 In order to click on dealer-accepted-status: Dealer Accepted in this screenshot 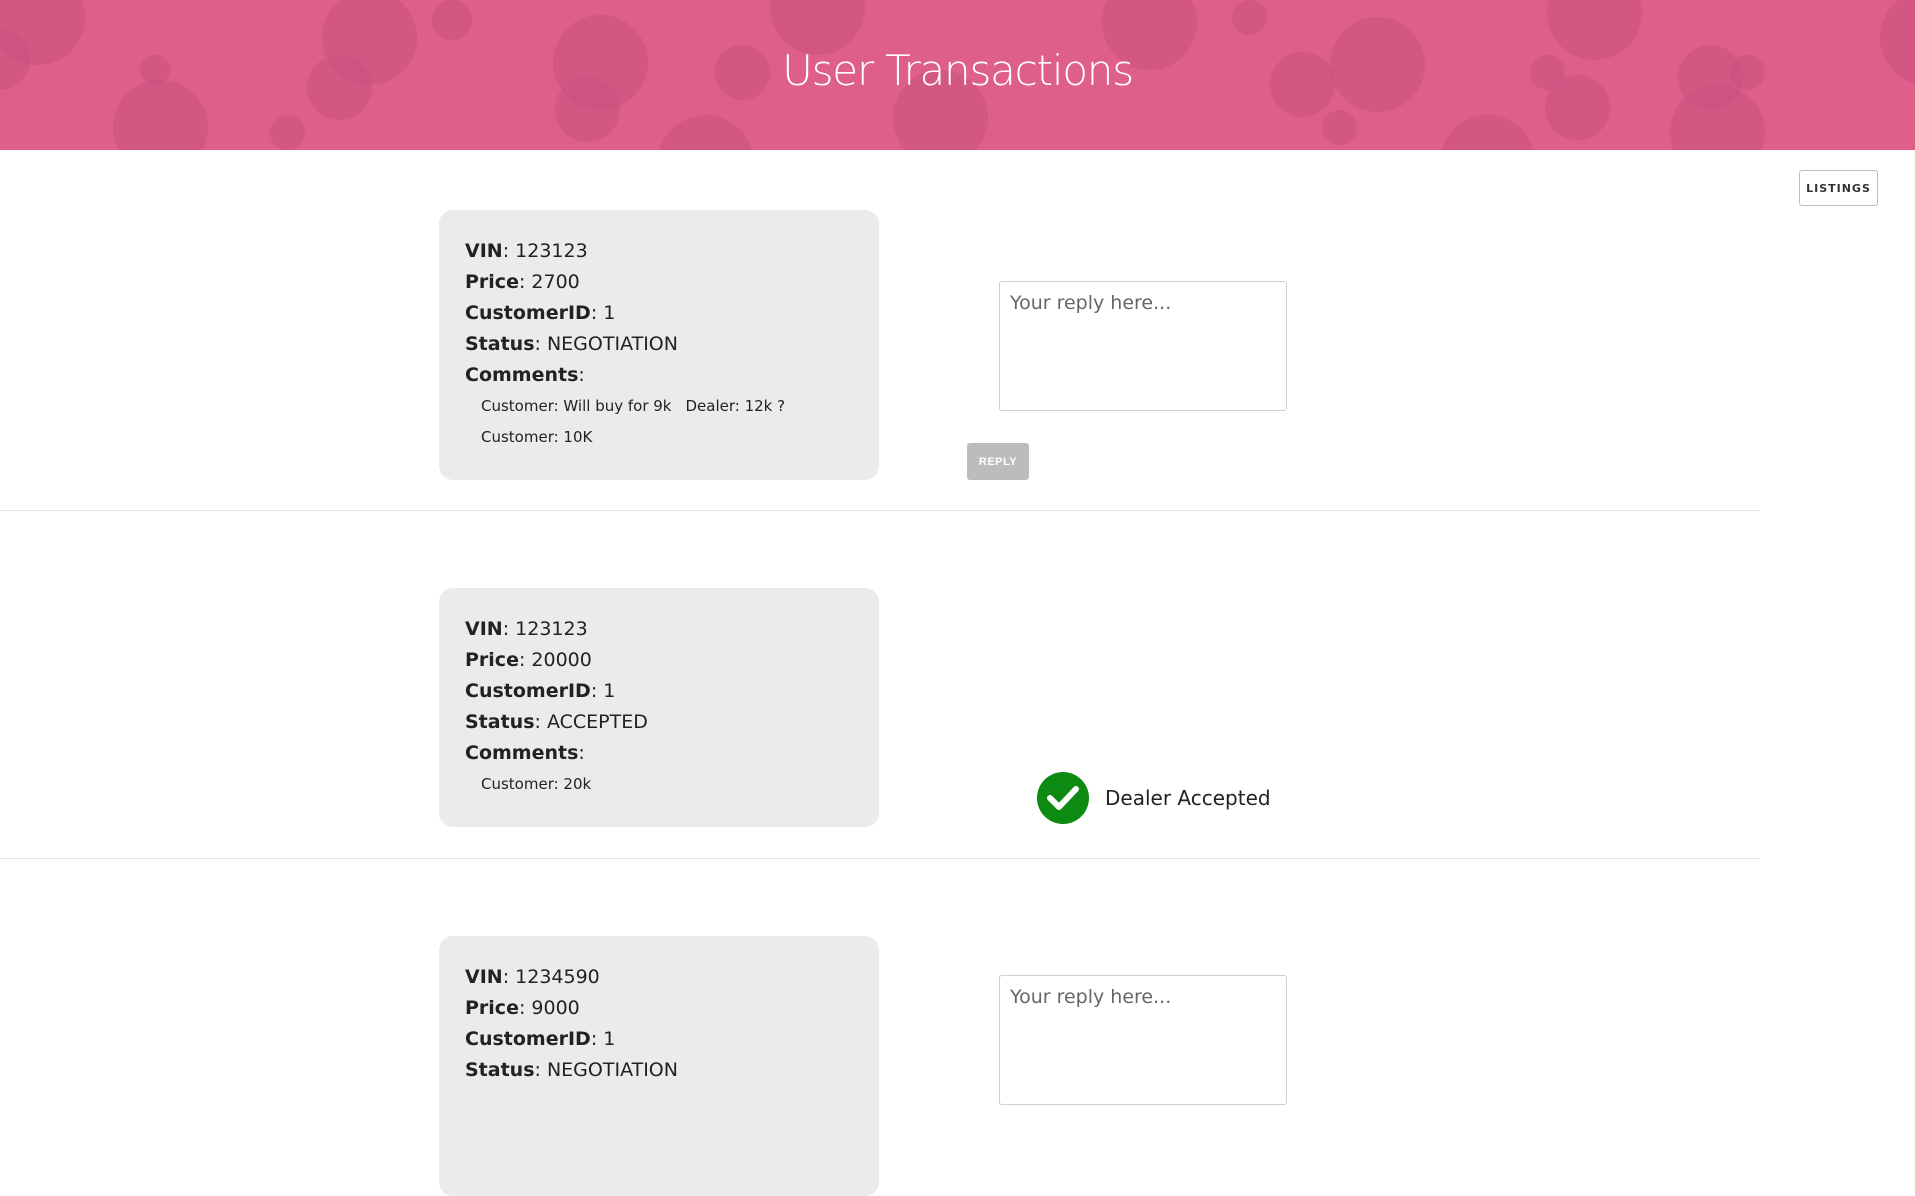, I will do `click(1154, 798)`.